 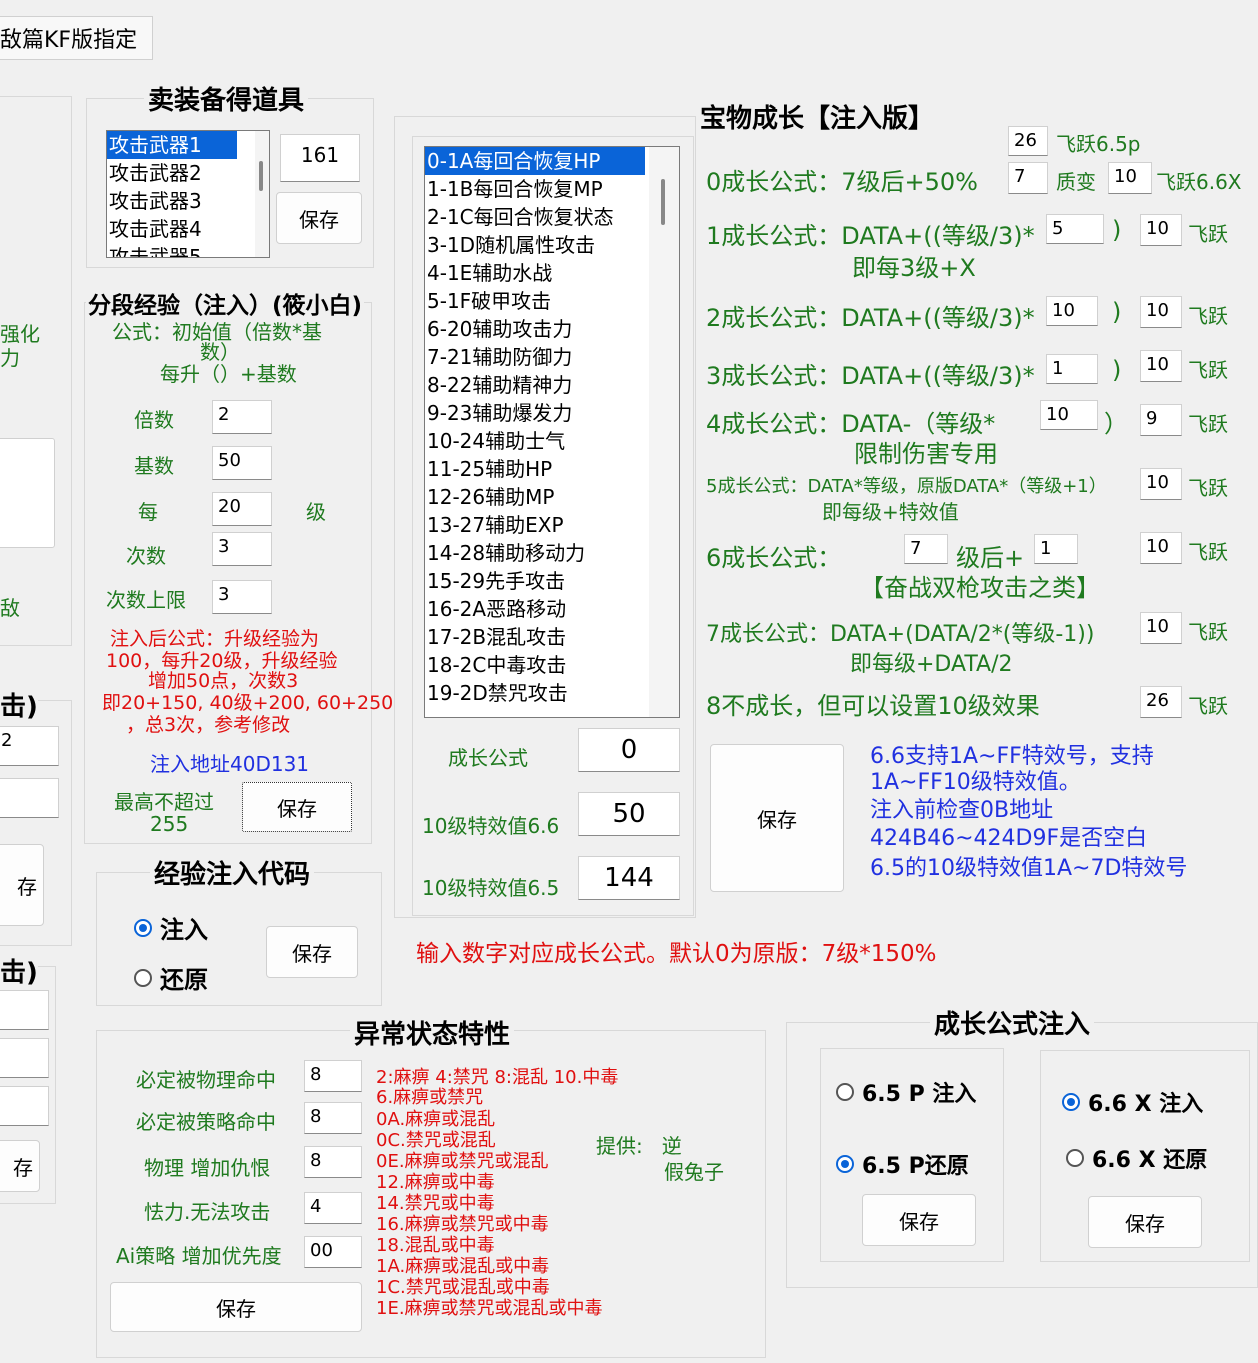 What do you see at coordinates (297, 807) in the screenshot?
I see `exp-seg-save-button: 保存` at bounding box center [297, 807].